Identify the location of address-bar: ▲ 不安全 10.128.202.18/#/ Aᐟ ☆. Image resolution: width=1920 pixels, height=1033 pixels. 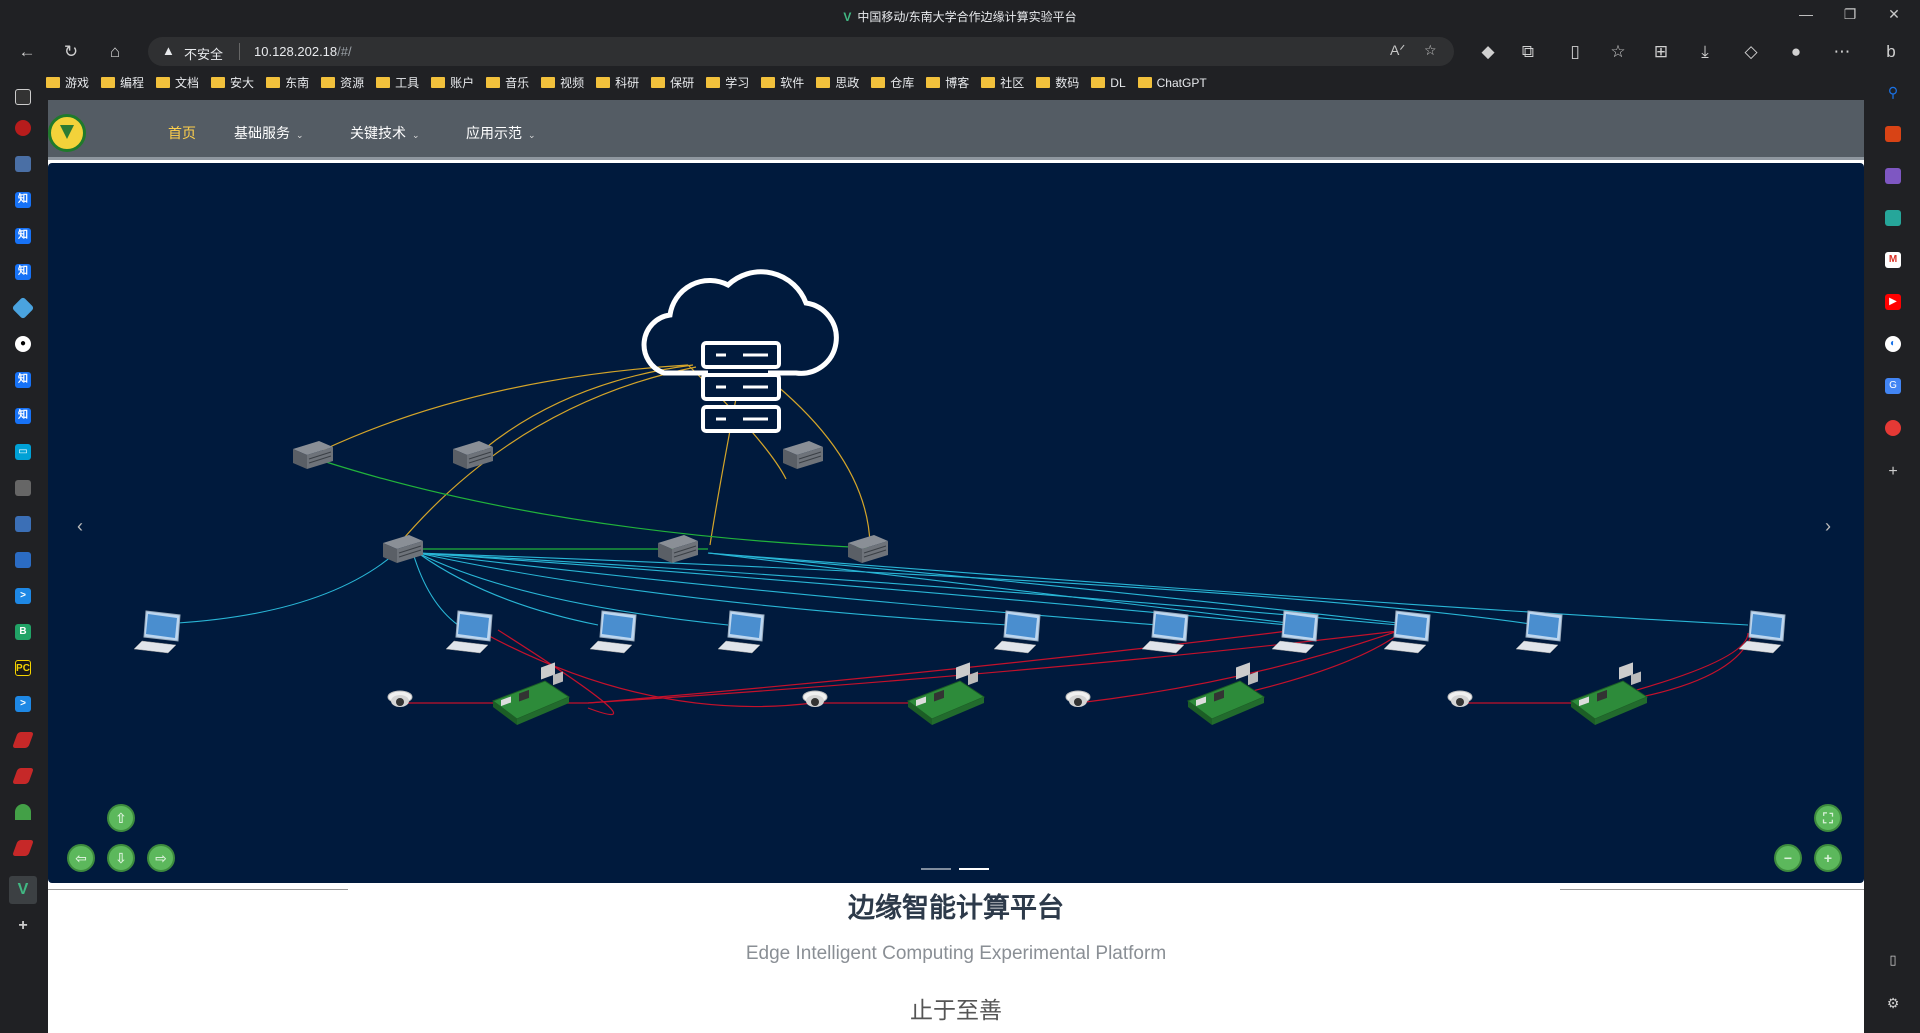
(801, 51).